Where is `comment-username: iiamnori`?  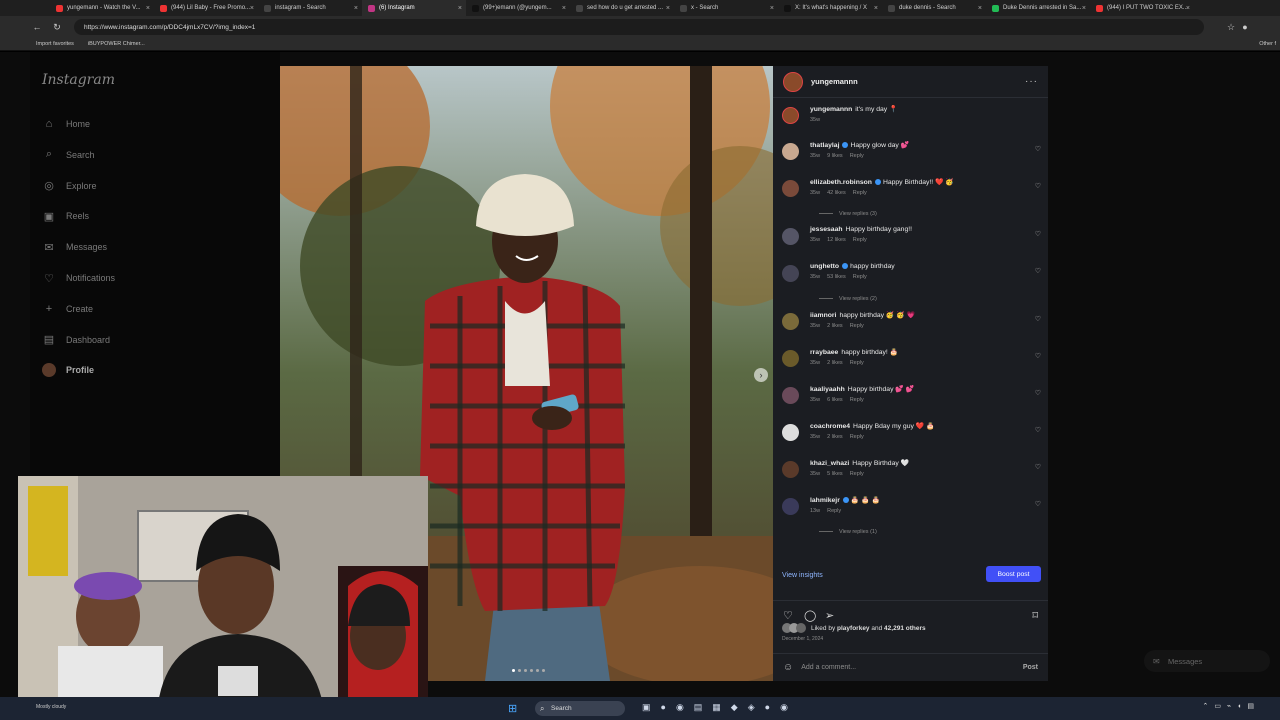 comment-username: iiamnori is located at coordinates (823, 315).